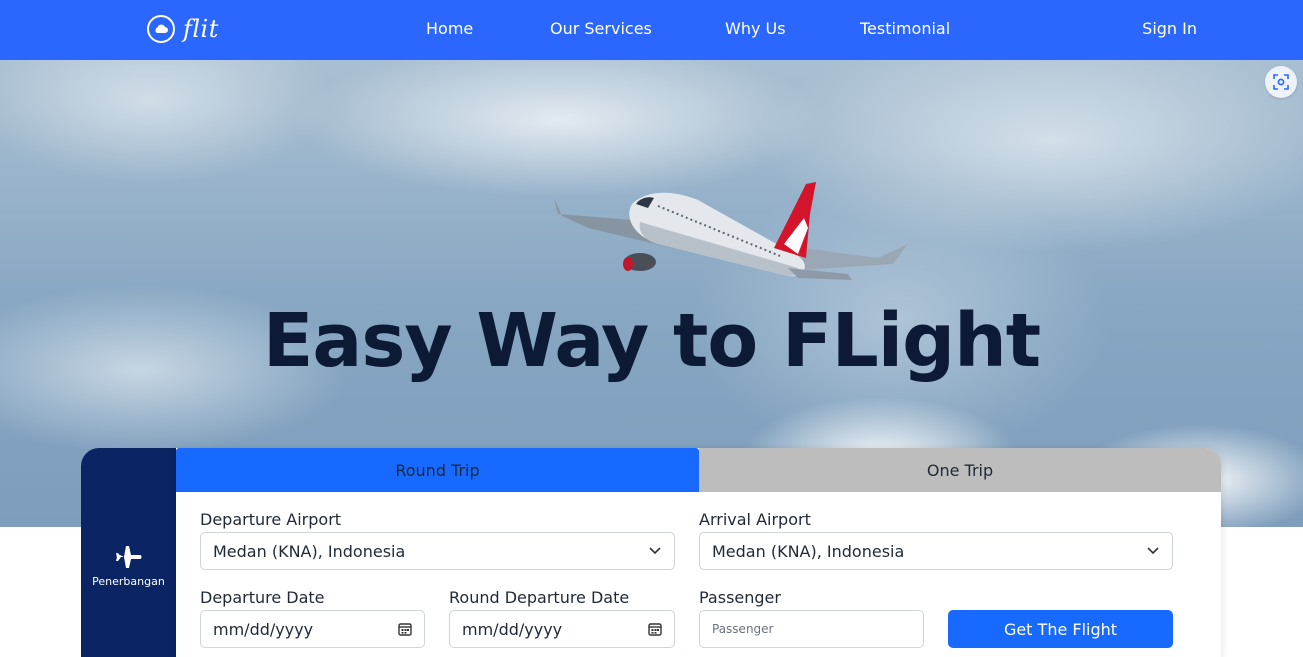 Image resolution: width=1303 pixels, height=657 pixels. What do you see at coordinates (601, 28) in the screenshot?
I see `nav-link-our-services: Our Services` at bounding box center [601, 28].